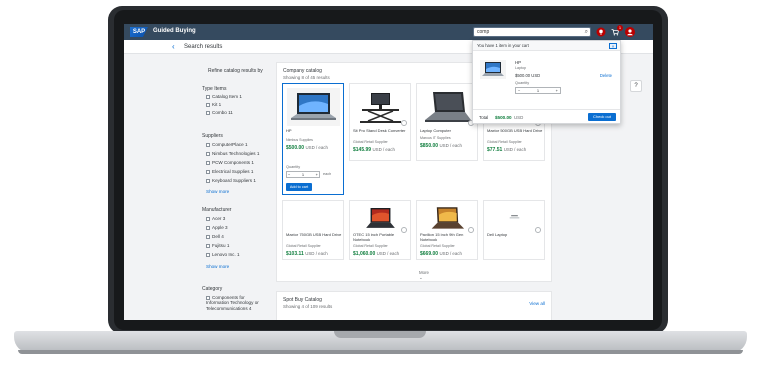 The image size is (761, 366). What do you see at coordinates (223, 255) in the screenshot?
I see `filter-option: Lenovo Inc. 1` at bounding box center [223, 255].